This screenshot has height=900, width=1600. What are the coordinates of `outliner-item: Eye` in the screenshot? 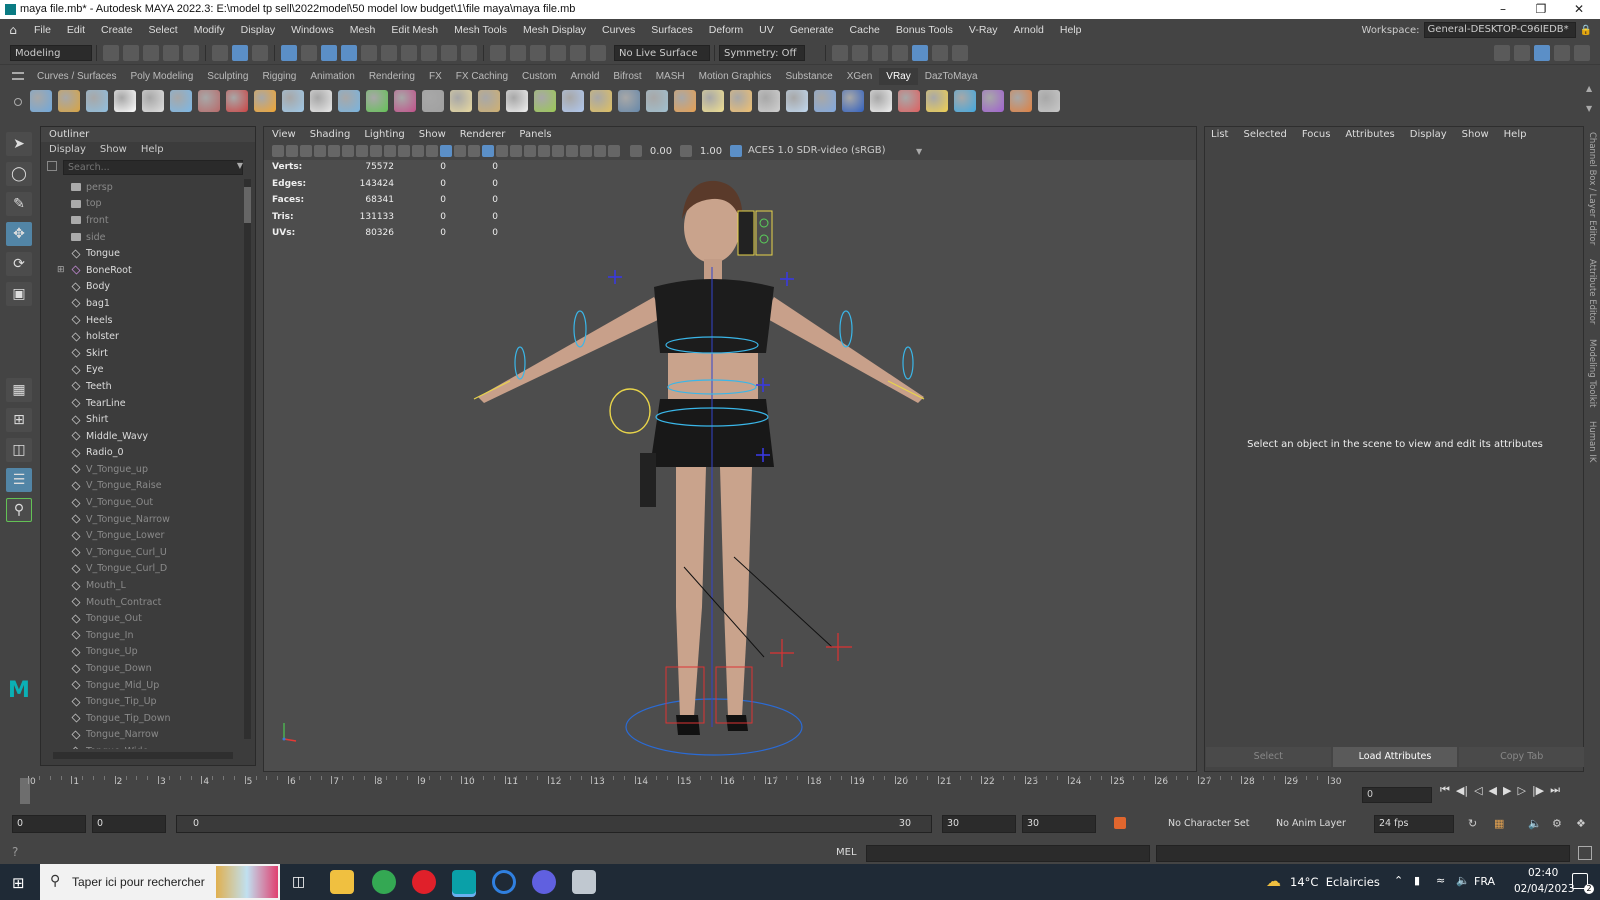 It's located at (143, 370).